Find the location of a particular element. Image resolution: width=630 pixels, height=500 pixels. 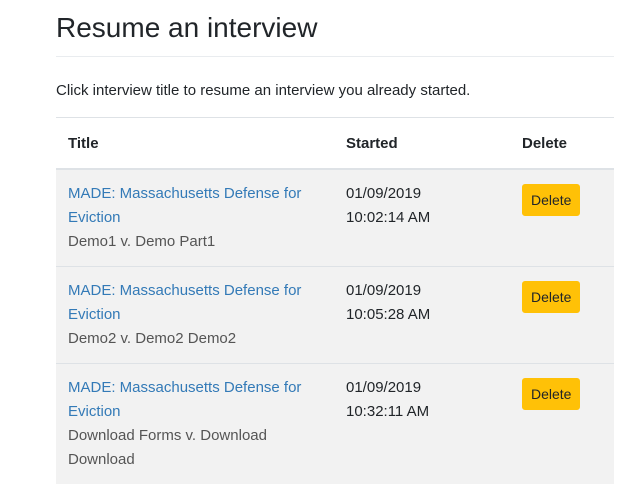

header-title: Title is located at coordinates (195, 144).